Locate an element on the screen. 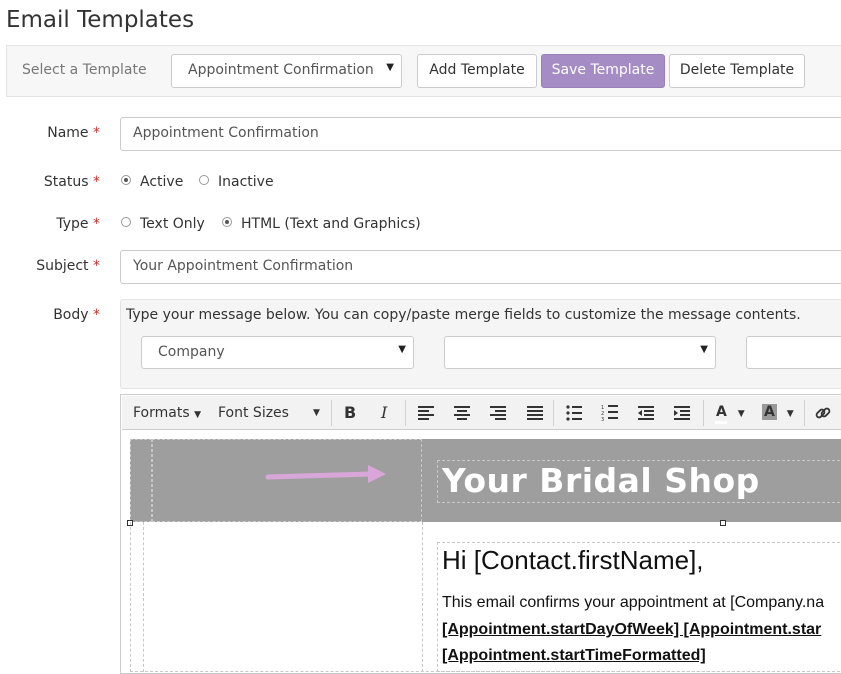 This screenshot has width=841, height=674. font-sizes-dropdown: Font Sizes is located at coordinates (253, 413).